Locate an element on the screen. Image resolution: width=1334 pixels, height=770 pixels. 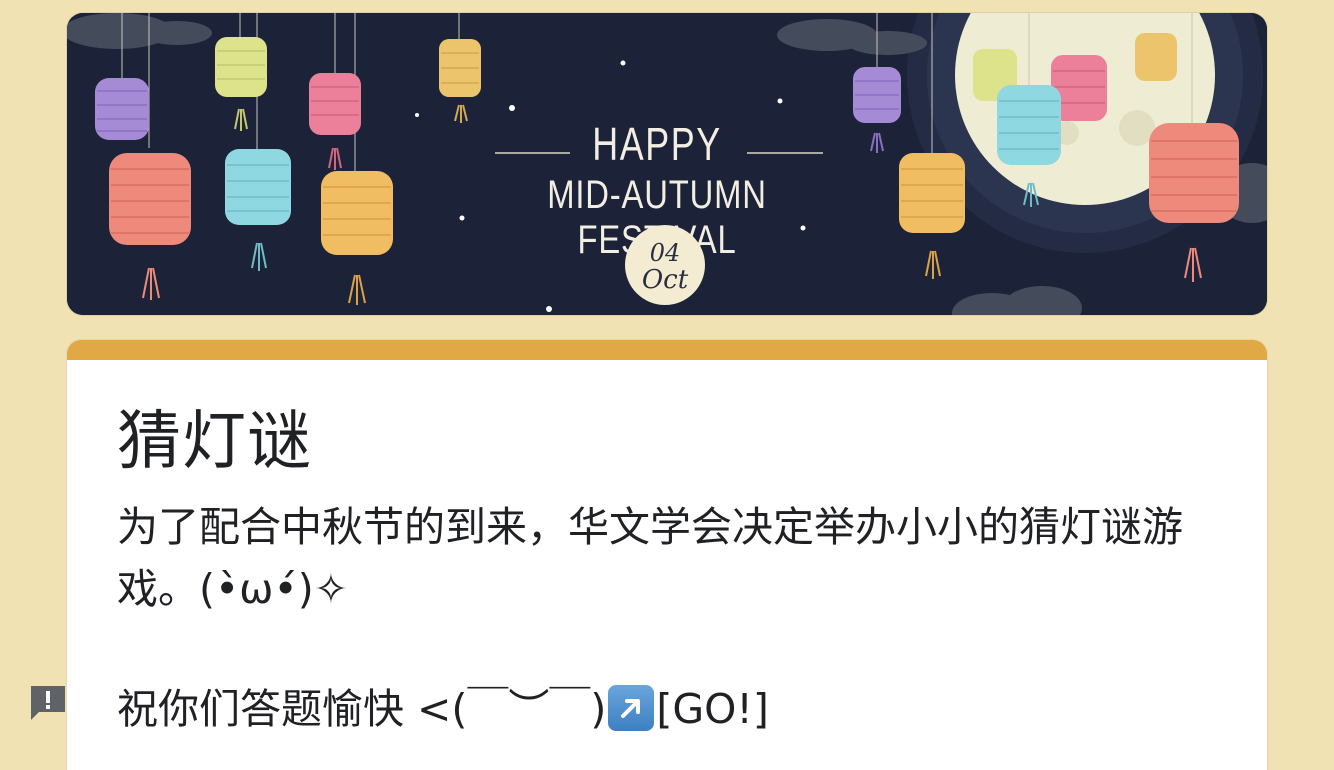
report-issue-button is located at coordinates (48, 703).